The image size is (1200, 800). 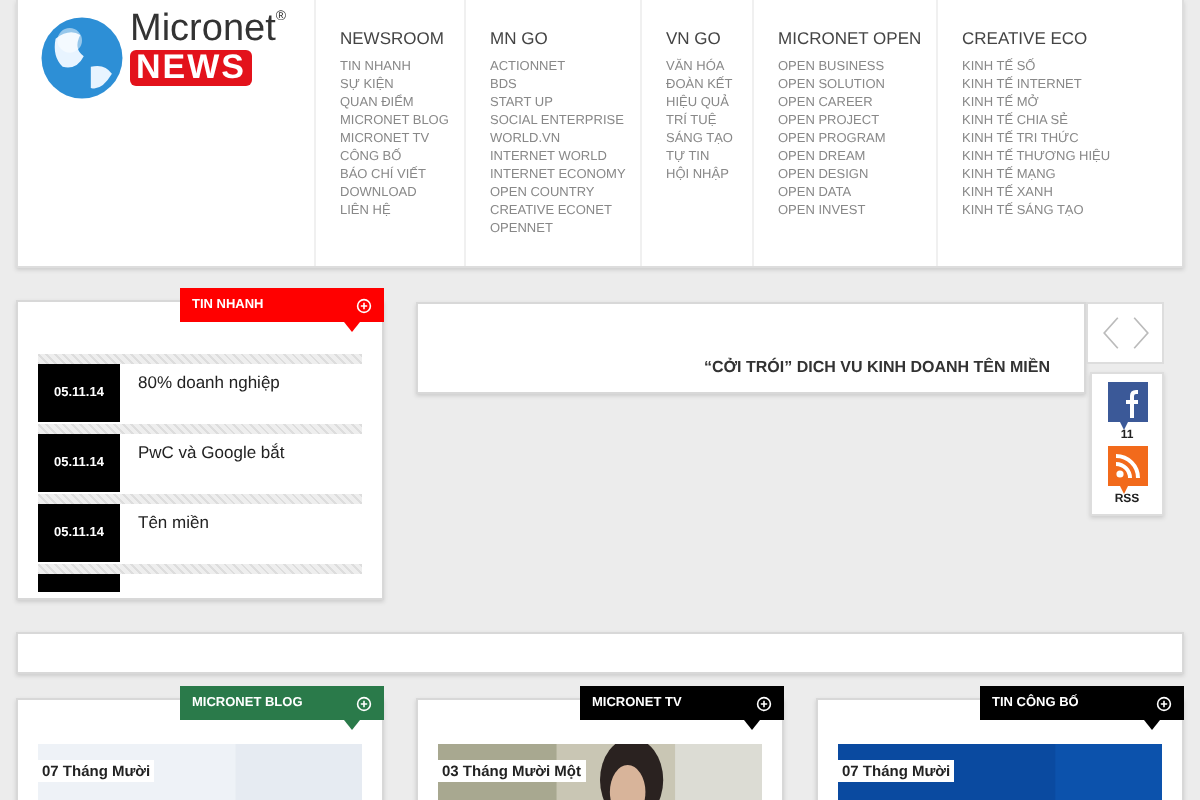 What do you see at coordinates (850, 38) in the screenshot?
I see `menu-heading: MICRONET OPEN` at bounding box center [850, 38].